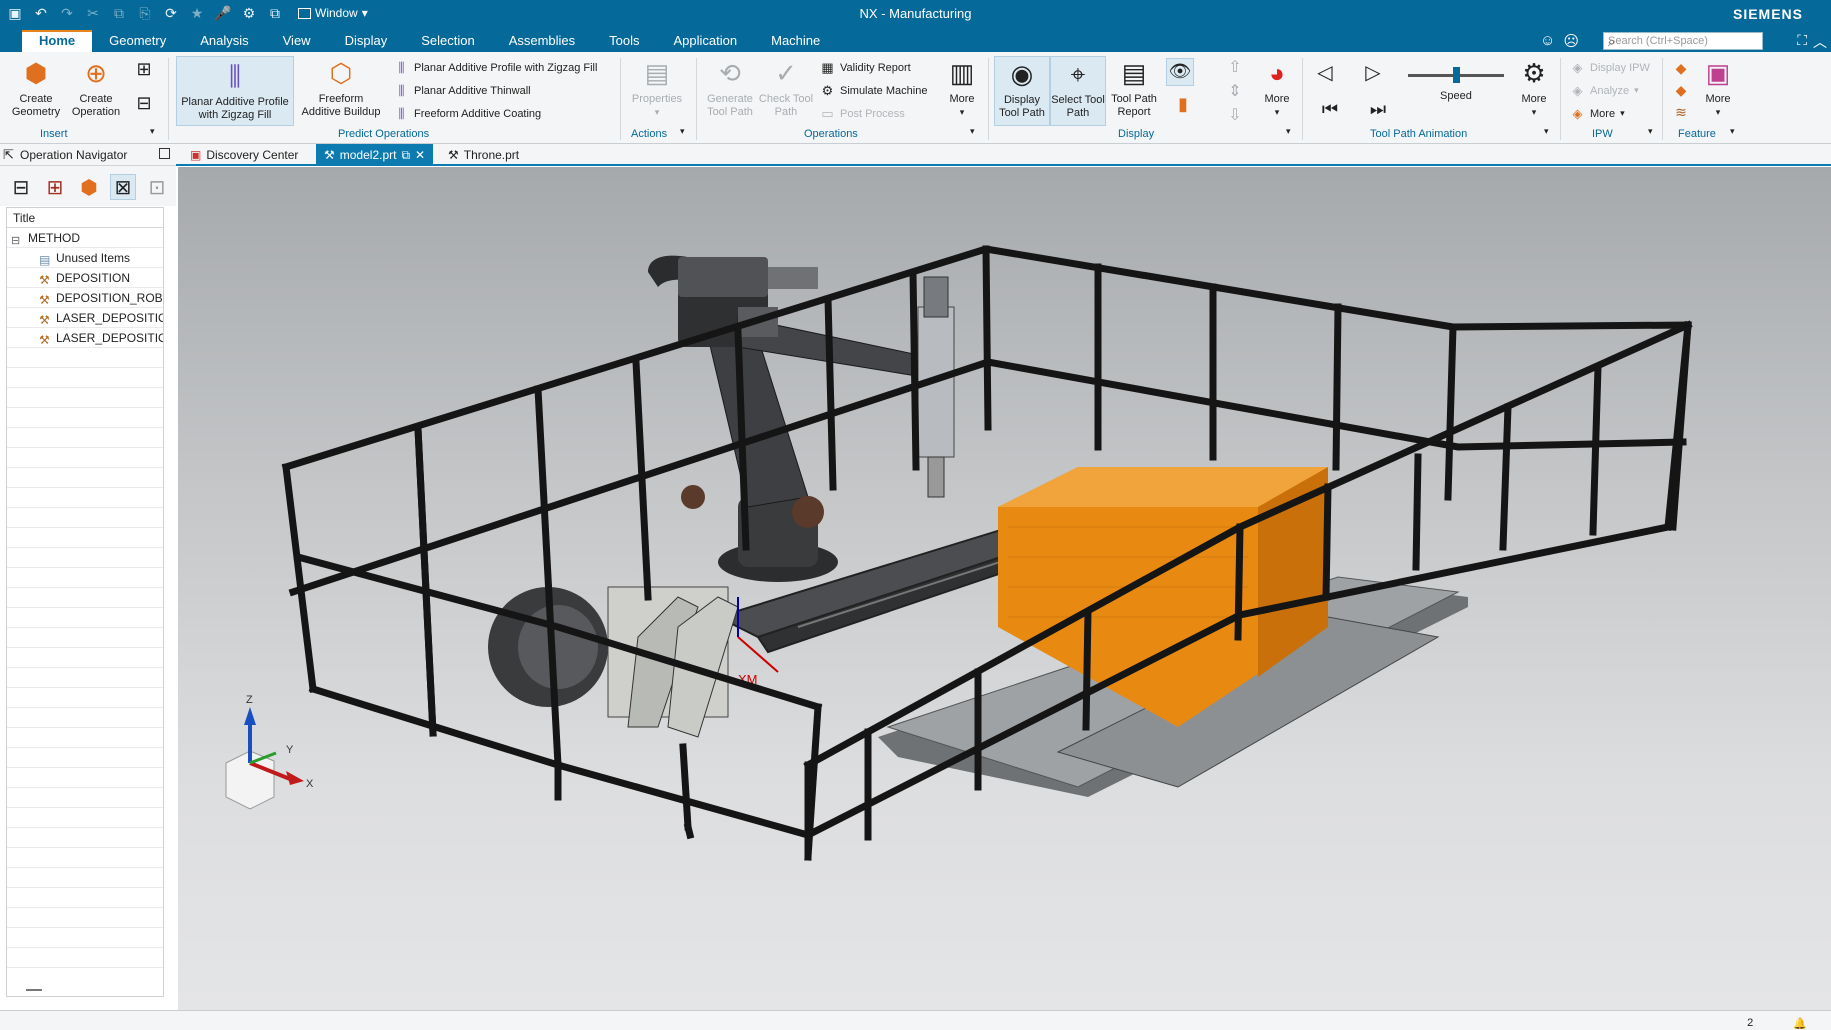 The height and width of the screenshot is (1030, 1831). I want to click on generate-tool-path-button: ⟲ Generate Tool Path, so click(730, 87).